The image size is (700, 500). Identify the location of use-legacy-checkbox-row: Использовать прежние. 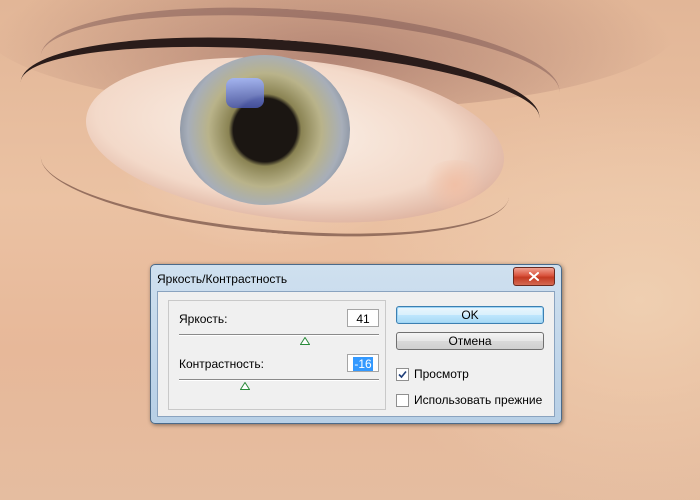
(469, 400).